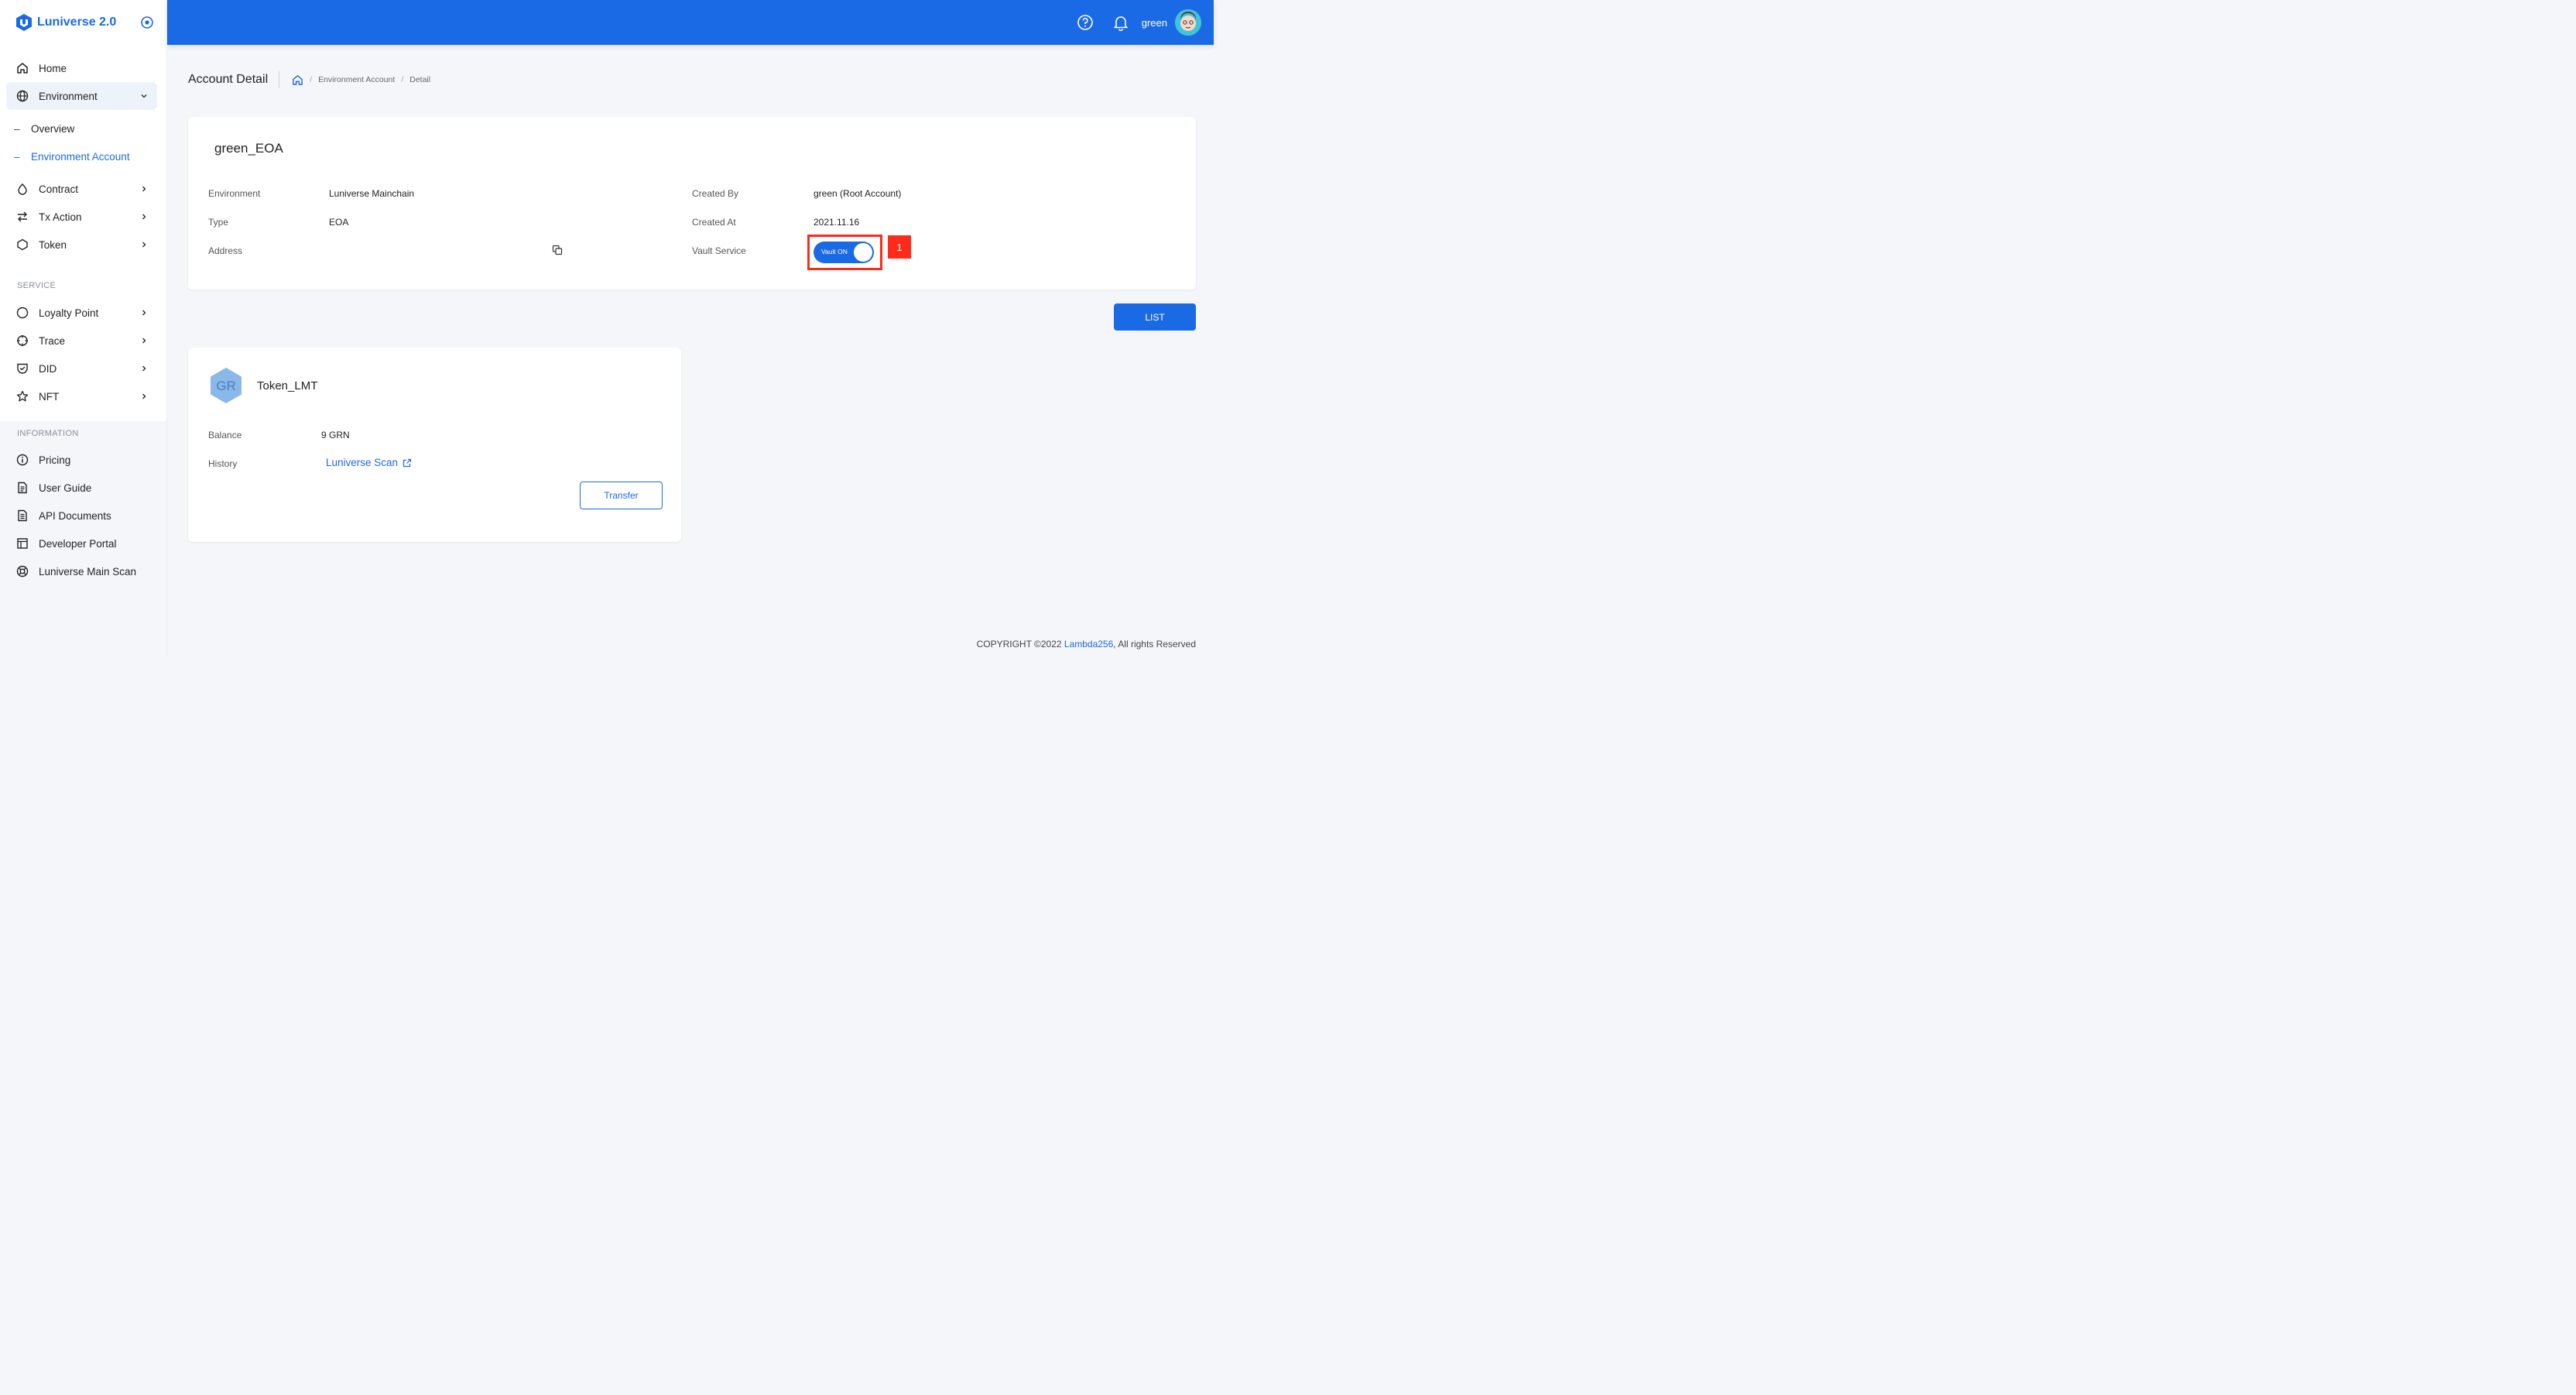 This screenshot has width=2576, height=1395. I want to click on sidebar-item-label: Trace, so click(52, 340).